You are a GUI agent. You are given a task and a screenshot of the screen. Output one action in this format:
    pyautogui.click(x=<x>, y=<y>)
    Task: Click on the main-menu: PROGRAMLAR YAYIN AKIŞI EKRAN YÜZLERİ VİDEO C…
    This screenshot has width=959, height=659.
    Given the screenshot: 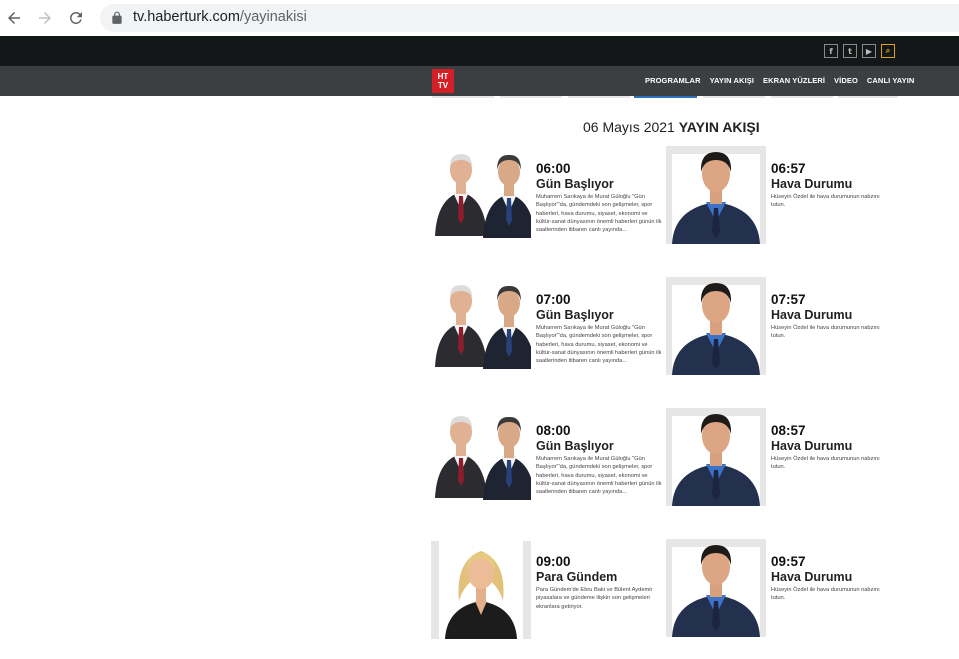 What is the action you would take?
    pyautogui.click(x=784, y=82)
    